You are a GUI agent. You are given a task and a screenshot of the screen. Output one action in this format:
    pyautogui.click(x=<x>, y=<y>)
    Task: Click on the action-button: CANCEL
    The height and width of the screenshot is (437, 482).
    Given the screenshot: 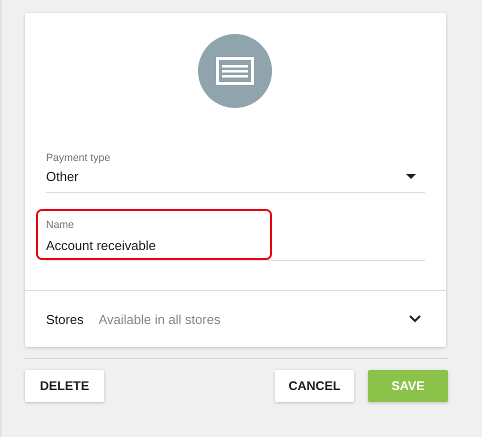 What is the action you would take?
    pyautogui.click(x=314, y=386)
    